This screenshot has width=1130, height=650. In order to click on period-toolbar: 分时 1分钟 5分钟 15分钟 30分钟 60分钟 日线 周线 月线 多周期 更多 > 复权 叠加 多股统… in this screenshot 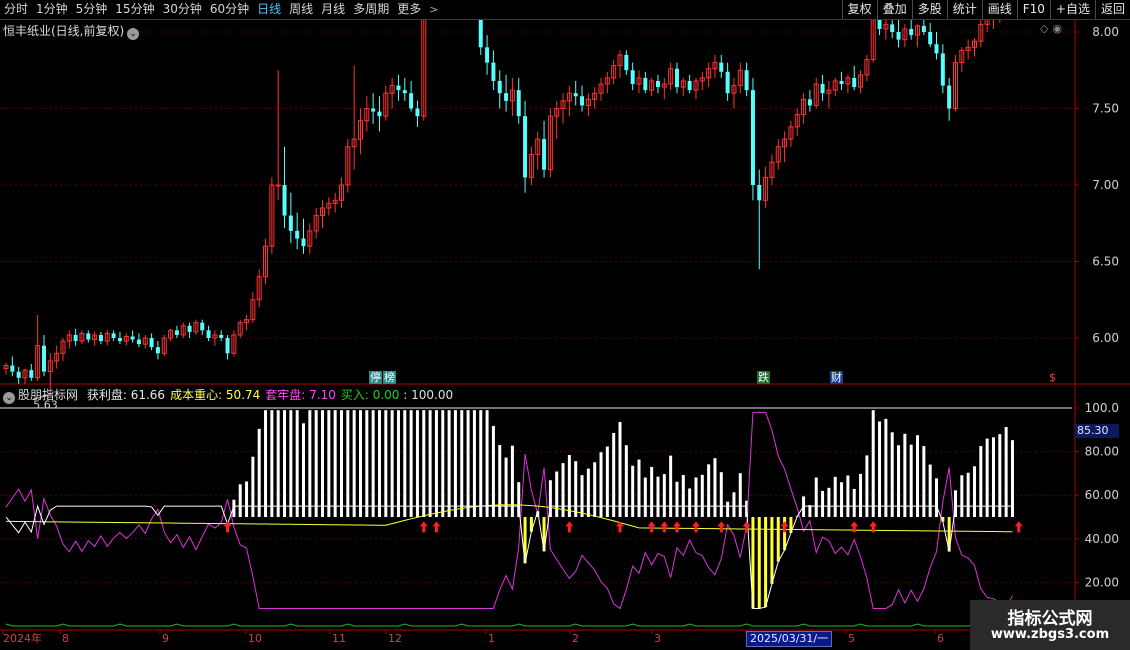, I will do `click(565, 10)`.